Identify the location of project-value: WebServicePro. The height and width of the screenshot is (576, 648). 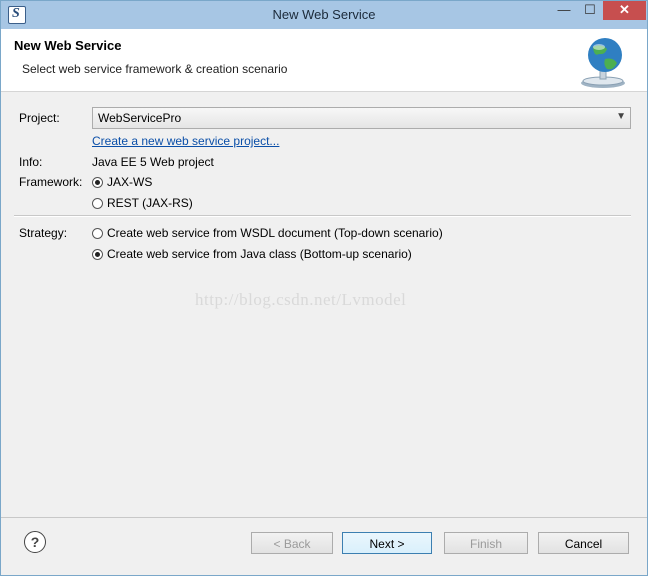
(140, 118).